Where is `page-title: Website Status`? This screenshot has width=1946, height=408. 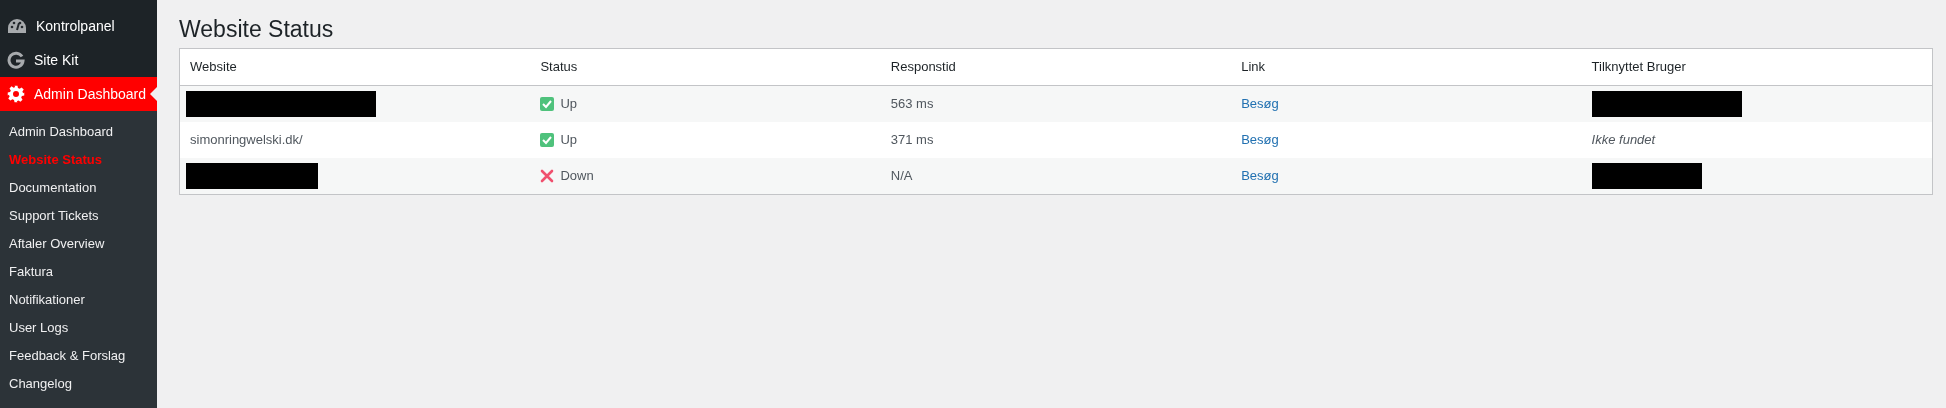
page-title: Website Status is located at coordinates (257, 29).